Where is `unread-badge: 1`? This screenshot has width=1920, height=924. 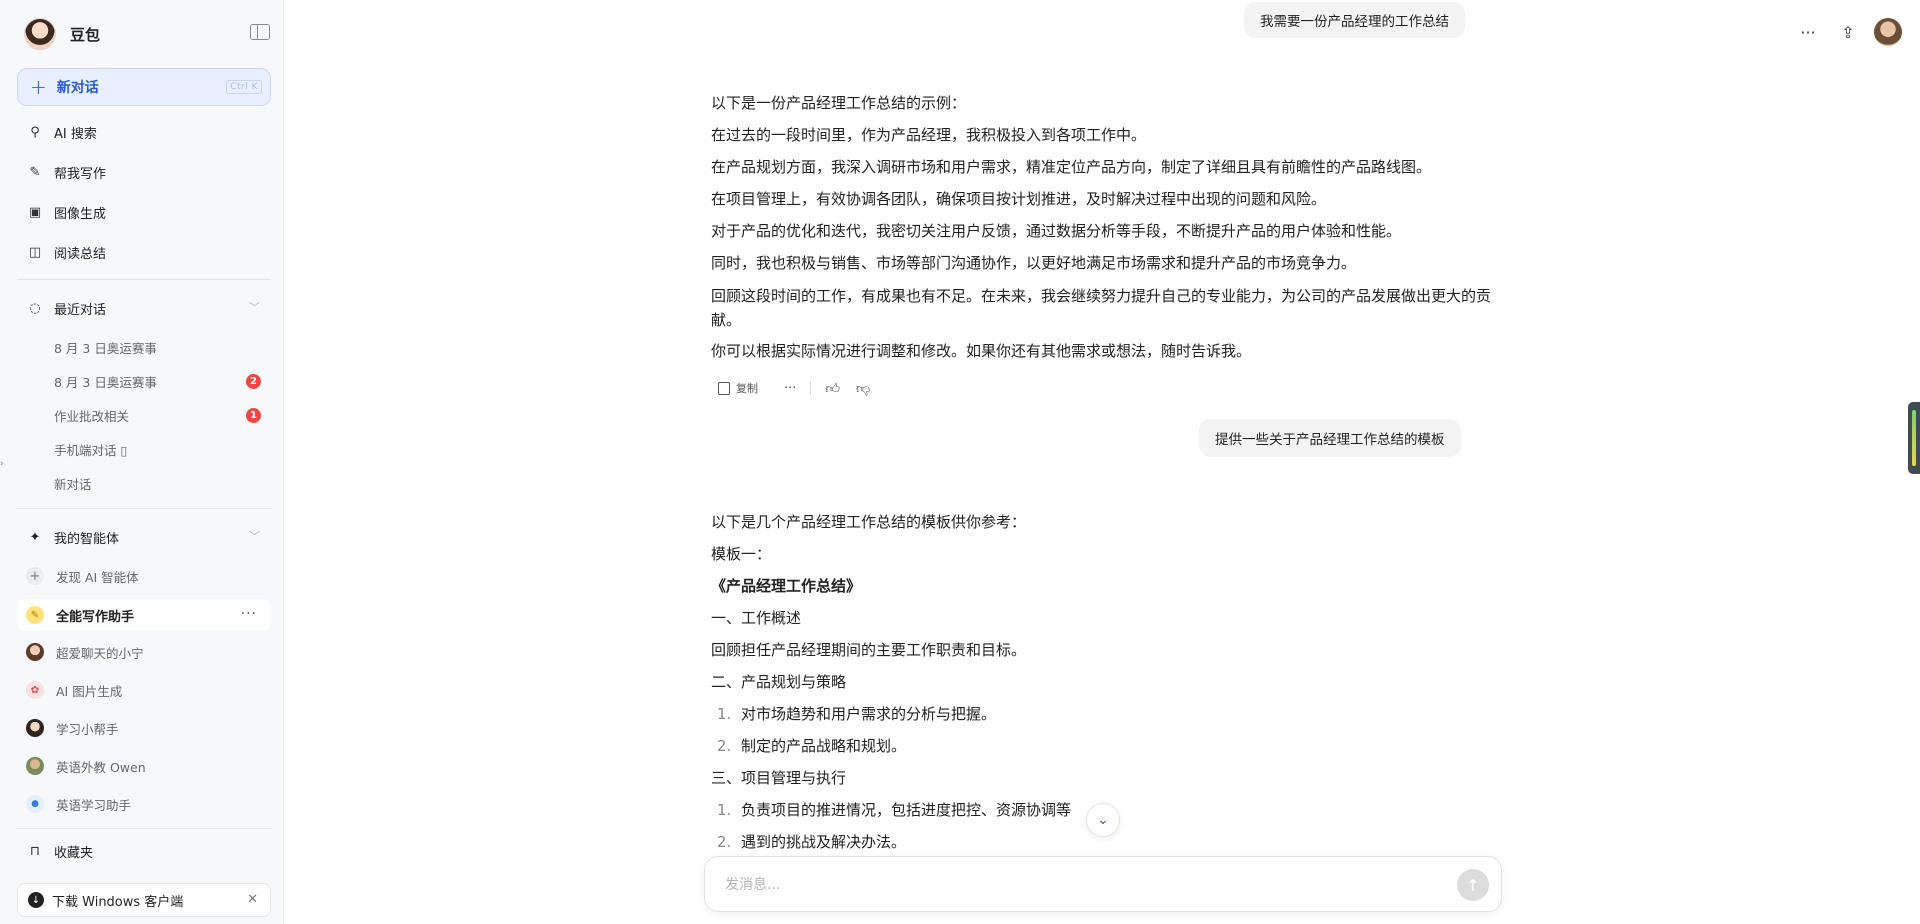 unread-badge: 1 is located at coordinates (253, 415).